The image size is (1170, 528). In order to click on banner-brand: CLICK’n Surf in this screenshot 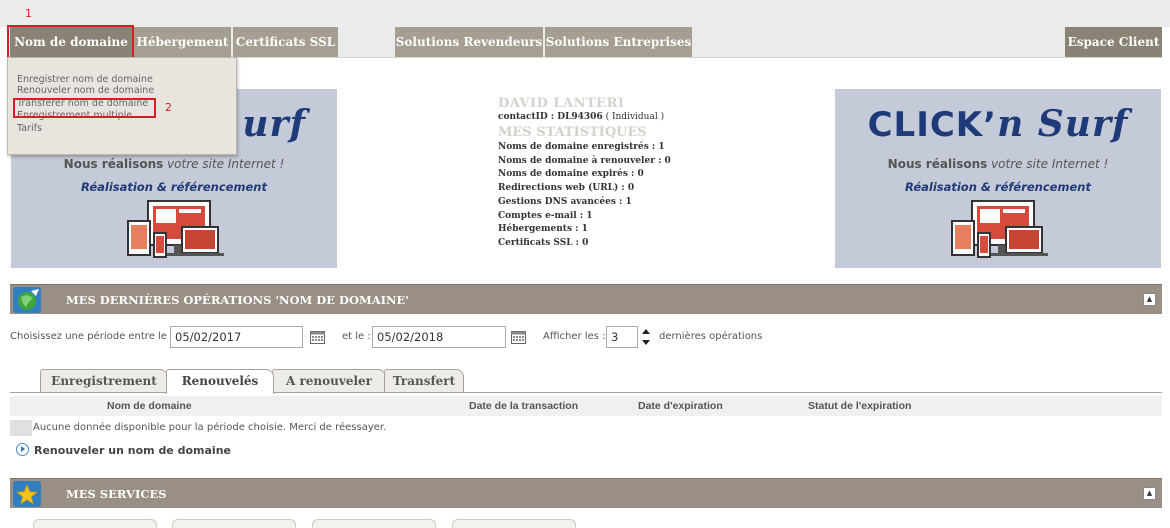, I will do `click(998, 124)`.